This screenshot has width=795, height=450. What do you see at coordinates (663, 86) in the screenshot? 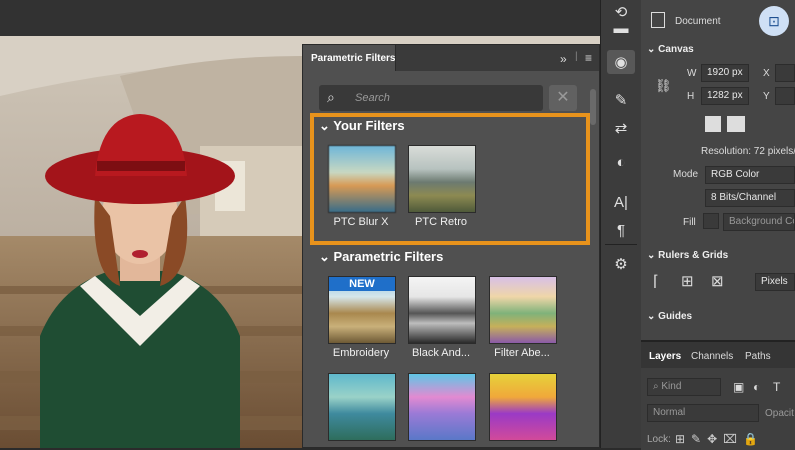
I see `link-dimensions-icon: ⛓` at bounding box center [663, 86].